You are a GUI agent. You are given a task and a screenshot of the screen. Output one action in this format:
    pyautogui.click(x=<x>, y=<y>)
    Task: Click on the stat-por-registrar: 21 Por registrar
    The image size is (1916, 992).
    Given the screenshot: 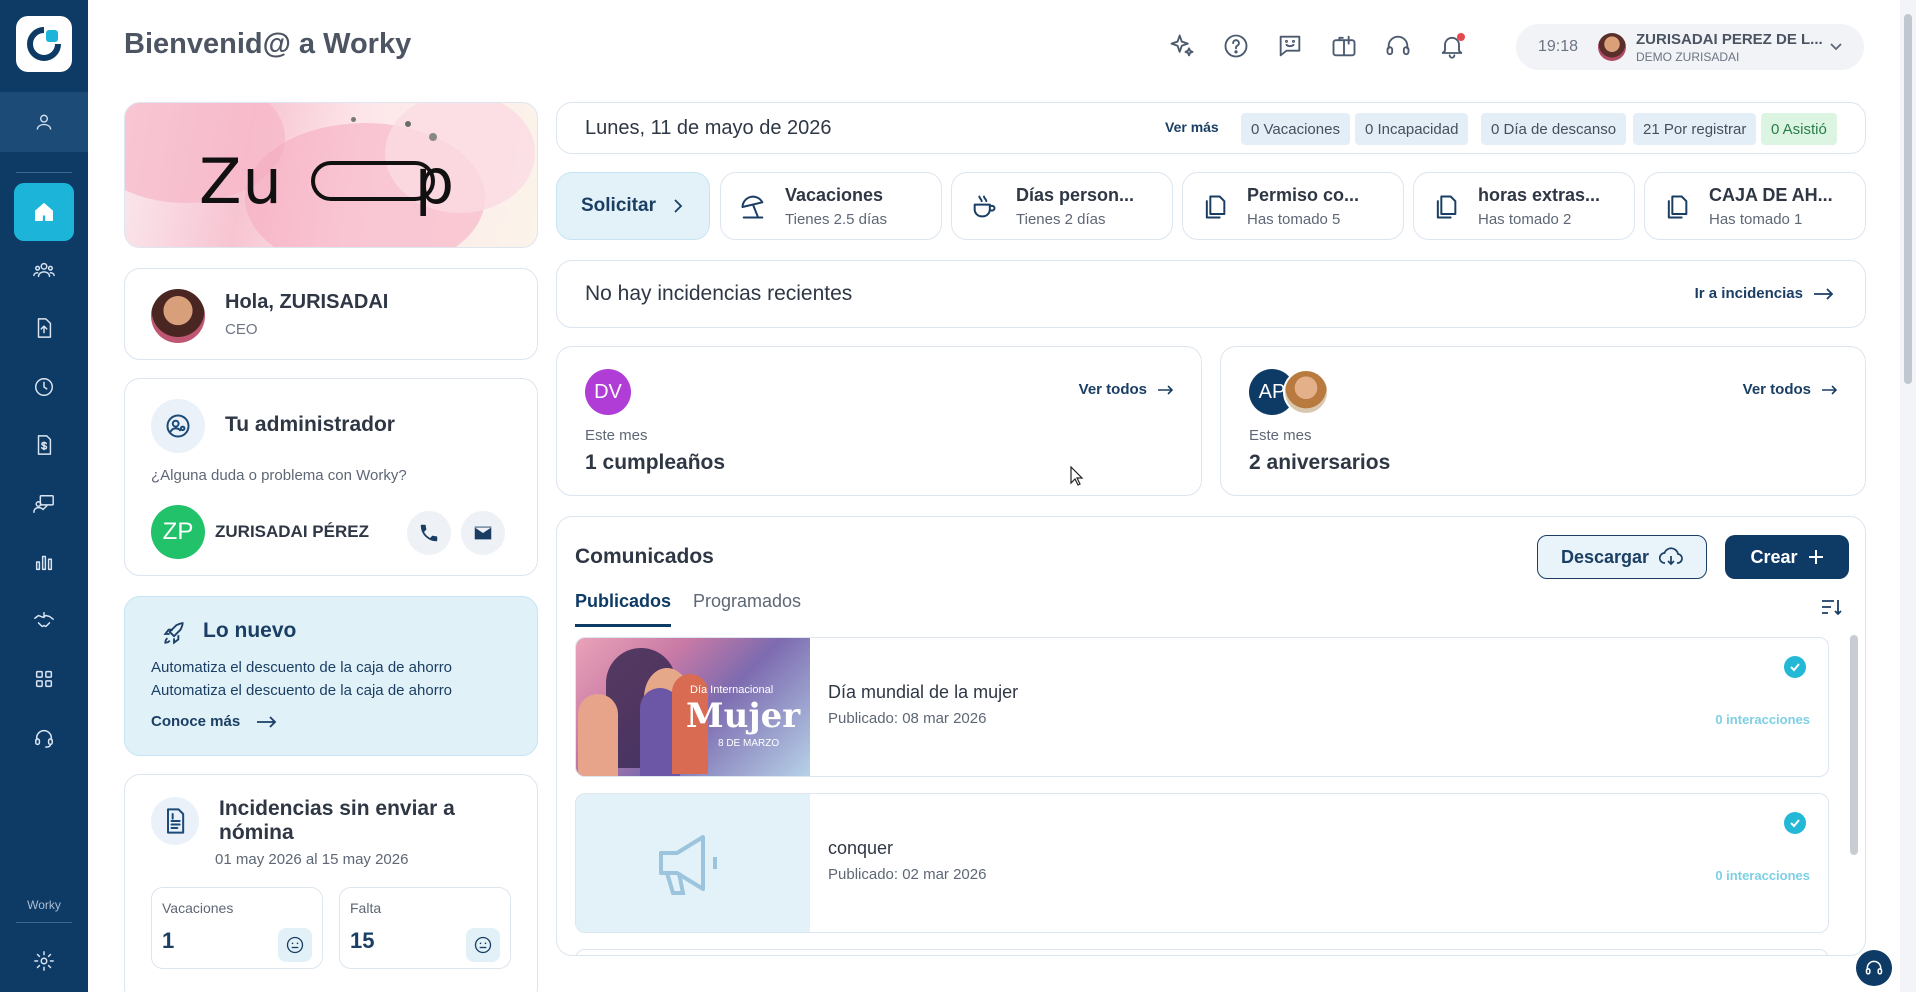 What is the action you would take?
    pyautogui.click(x=1695, y=129)
    